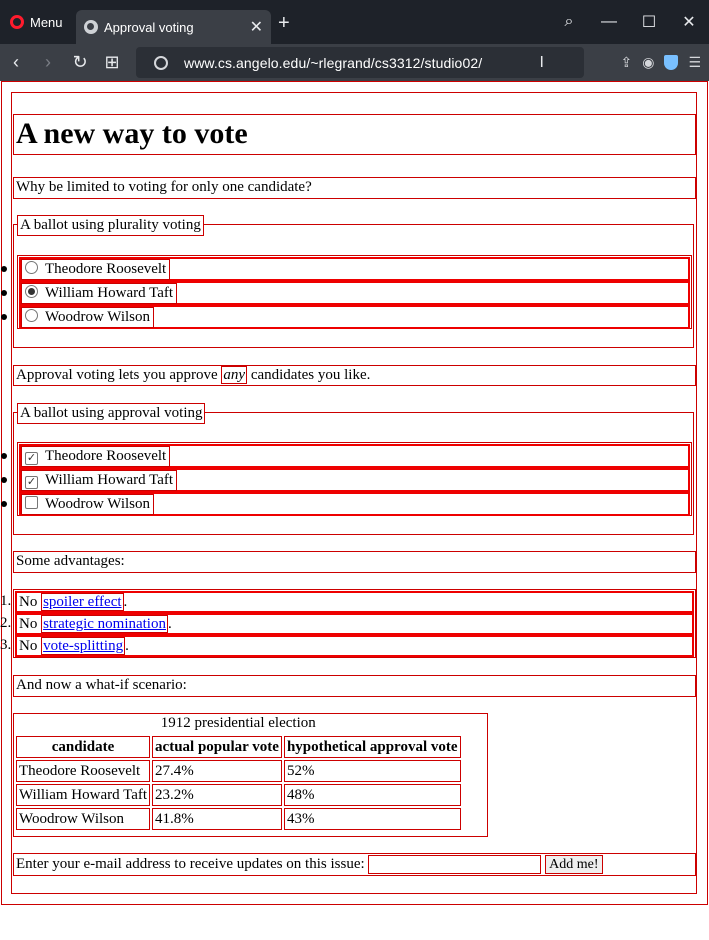 Image resolution: width=709 pixels, height=940 pixels. Describe the element at coordinates (46, 22) in the screenshot. I see `menu-label: Menu` at that location.